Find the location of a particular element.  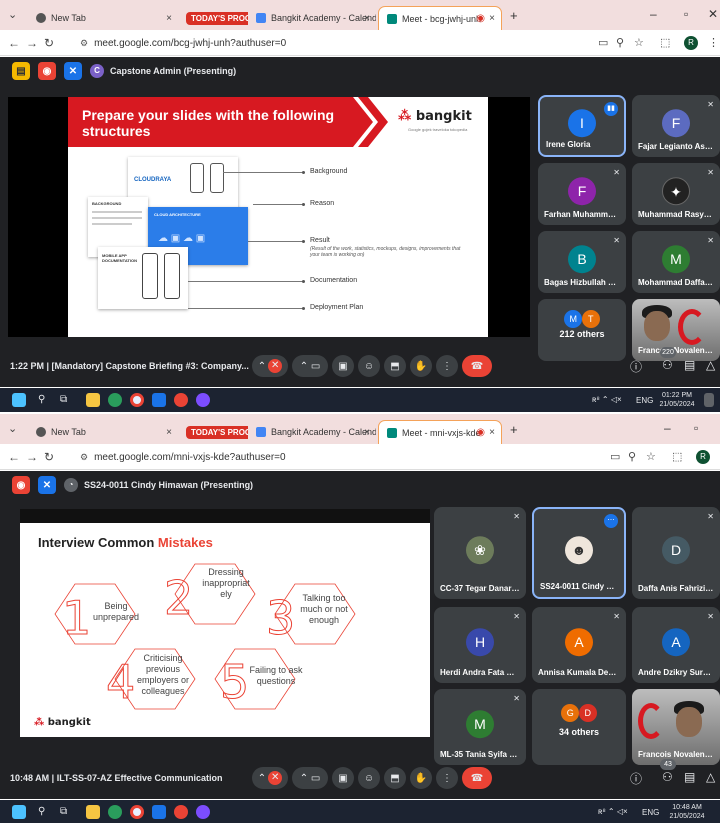

restore-button: ▫ is located at coordinates (696, 428).